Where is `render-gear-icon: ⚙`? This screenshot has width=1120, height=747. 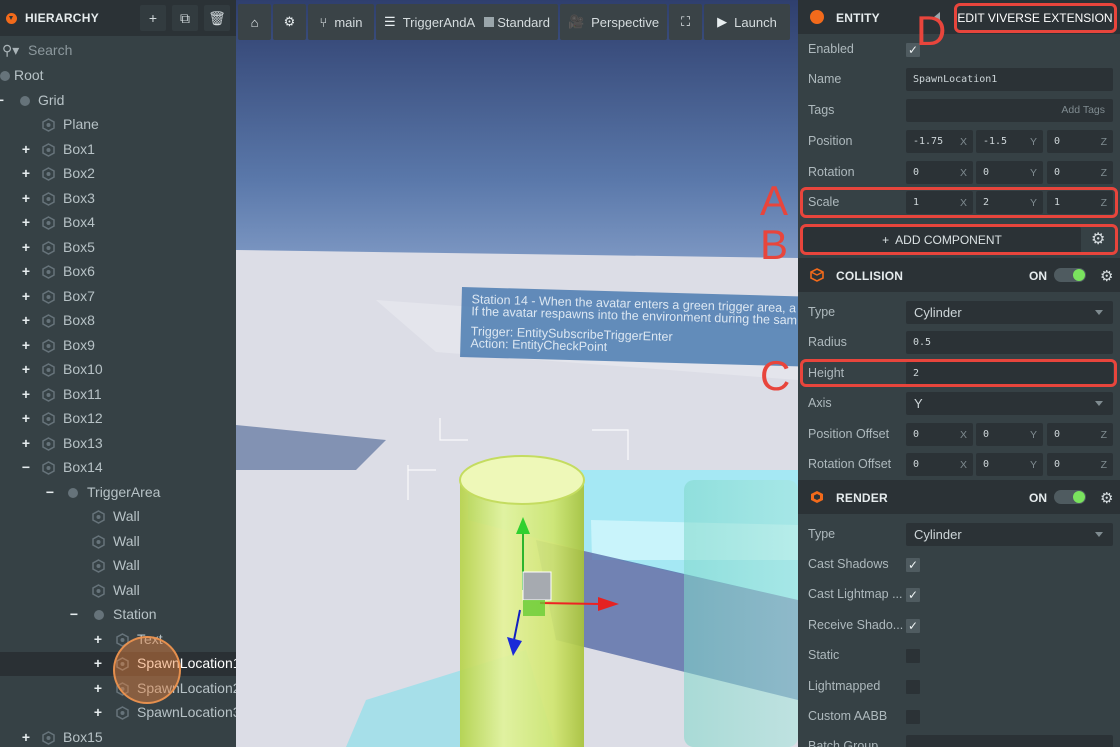
render-gear-icon: ⚙ is located at coordinates (1106, 498).